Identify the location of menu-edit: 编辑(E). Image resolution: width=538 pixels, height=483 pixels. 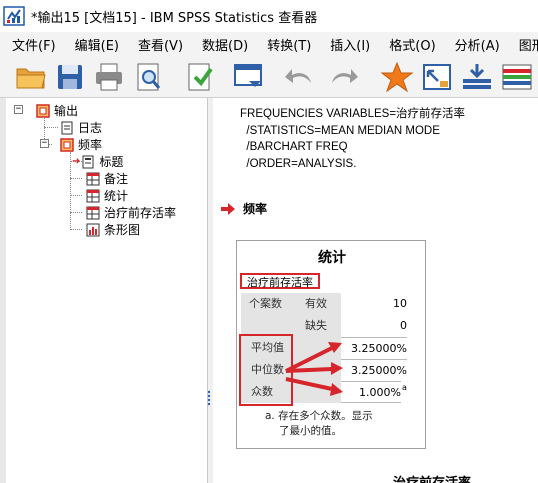
(97, 44).